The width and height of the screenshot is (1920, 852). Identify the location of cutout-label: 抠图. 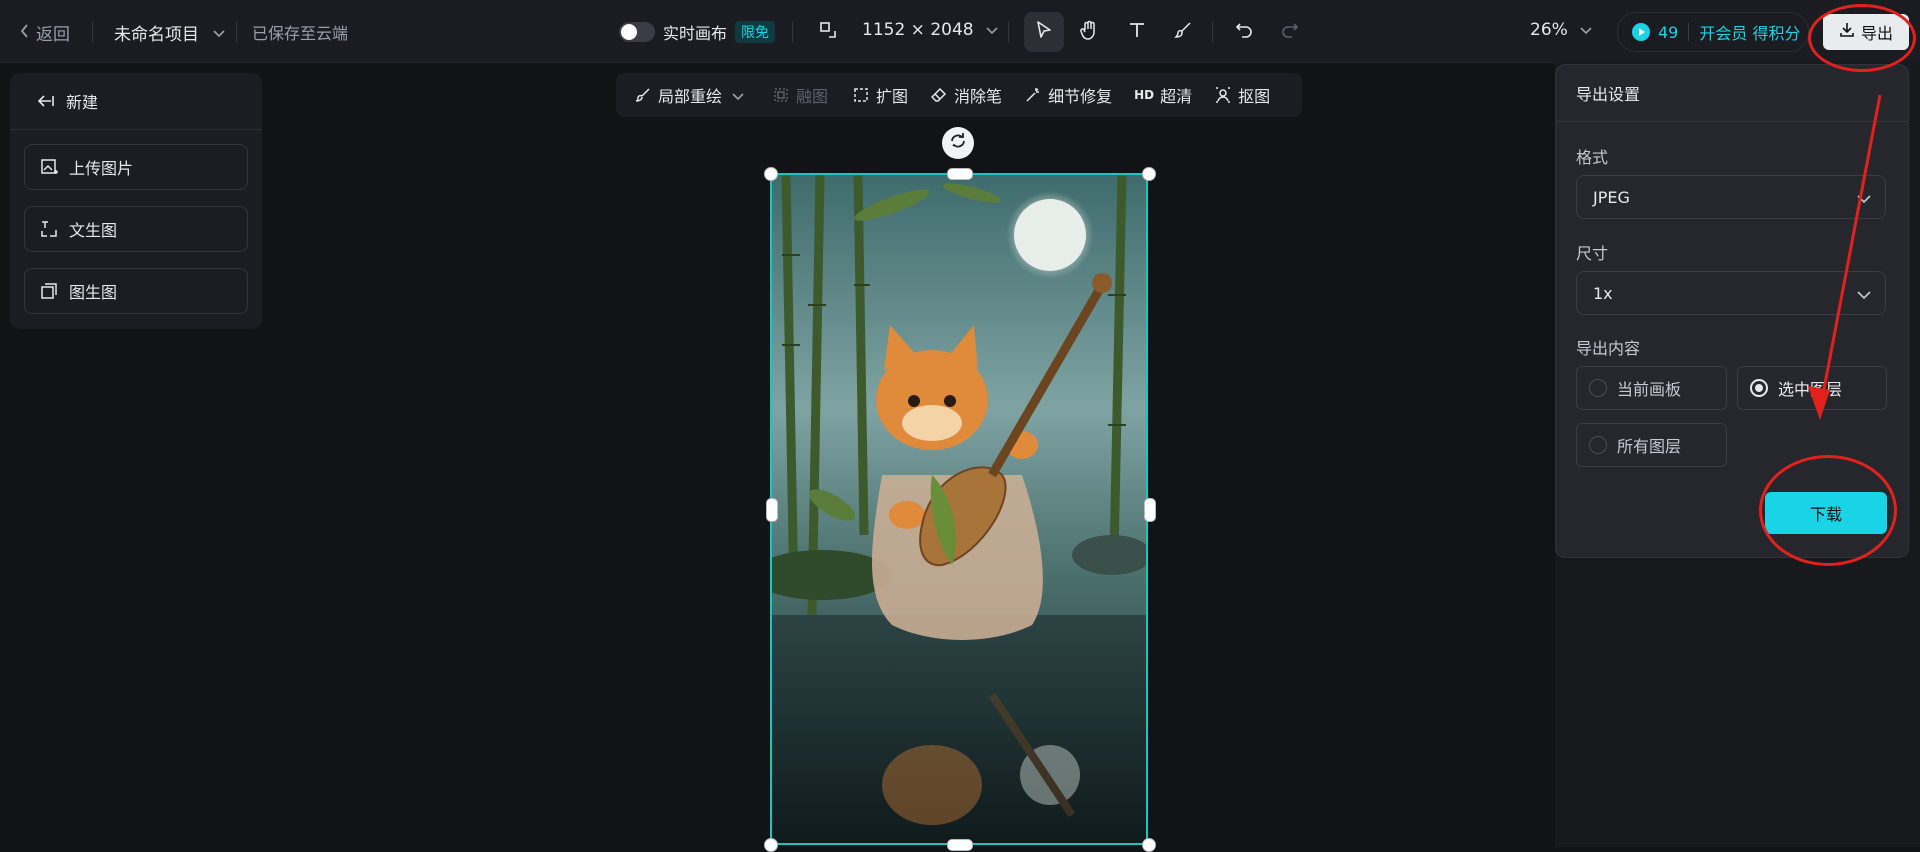
(1254, 96).